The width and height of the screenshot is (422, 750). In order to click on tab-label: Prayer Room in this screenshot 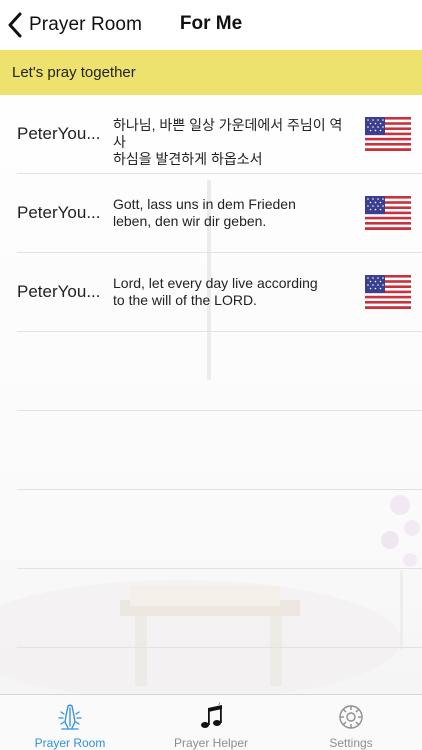, I will do `click(70, 743)`.